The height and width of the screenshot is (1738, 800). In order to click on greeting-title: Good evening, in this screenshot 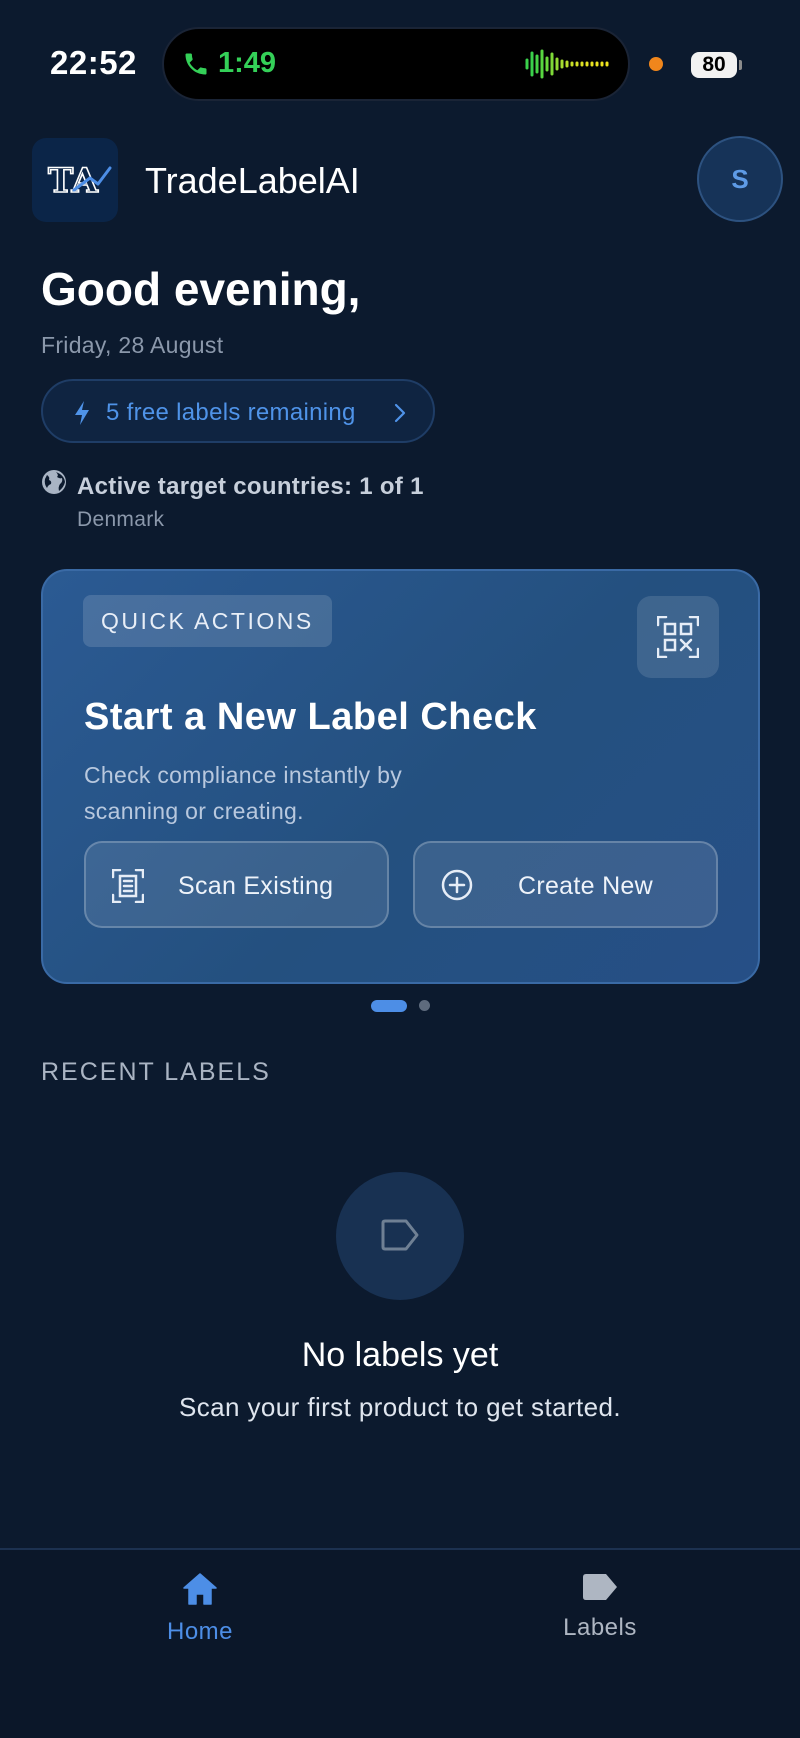, I will do `click(201, 289)`.